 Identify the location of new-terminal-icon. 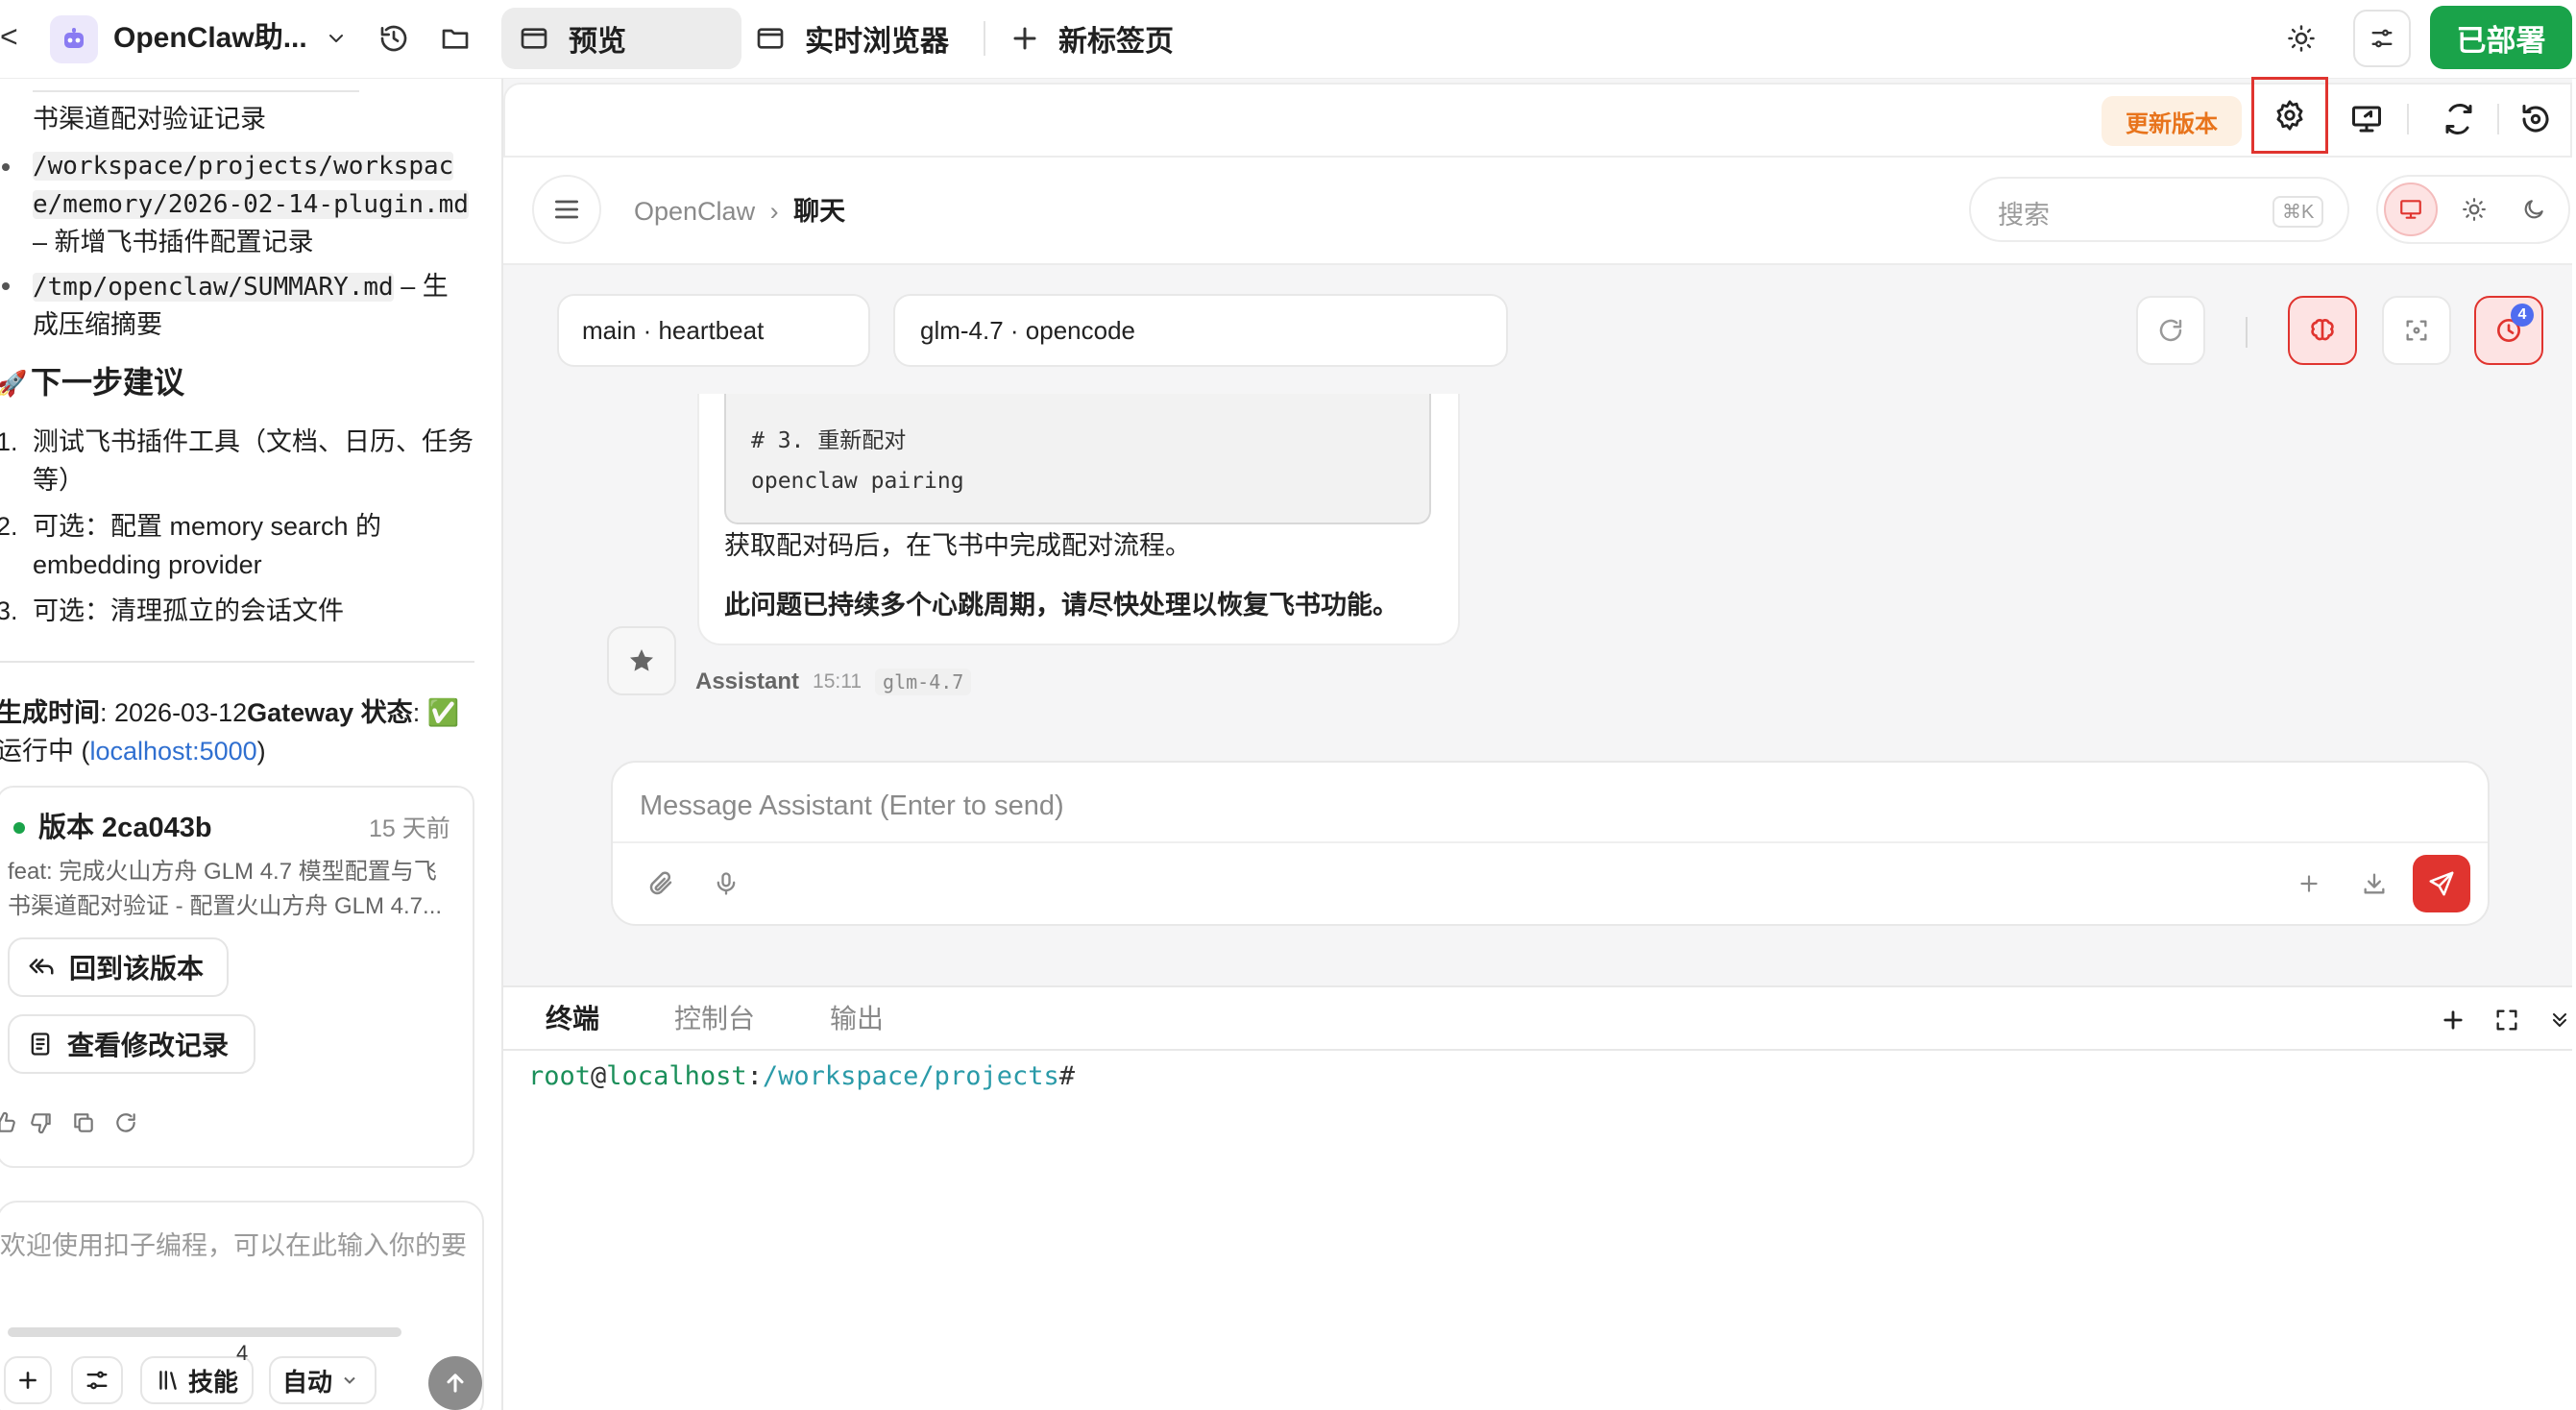
(2453, 1020).